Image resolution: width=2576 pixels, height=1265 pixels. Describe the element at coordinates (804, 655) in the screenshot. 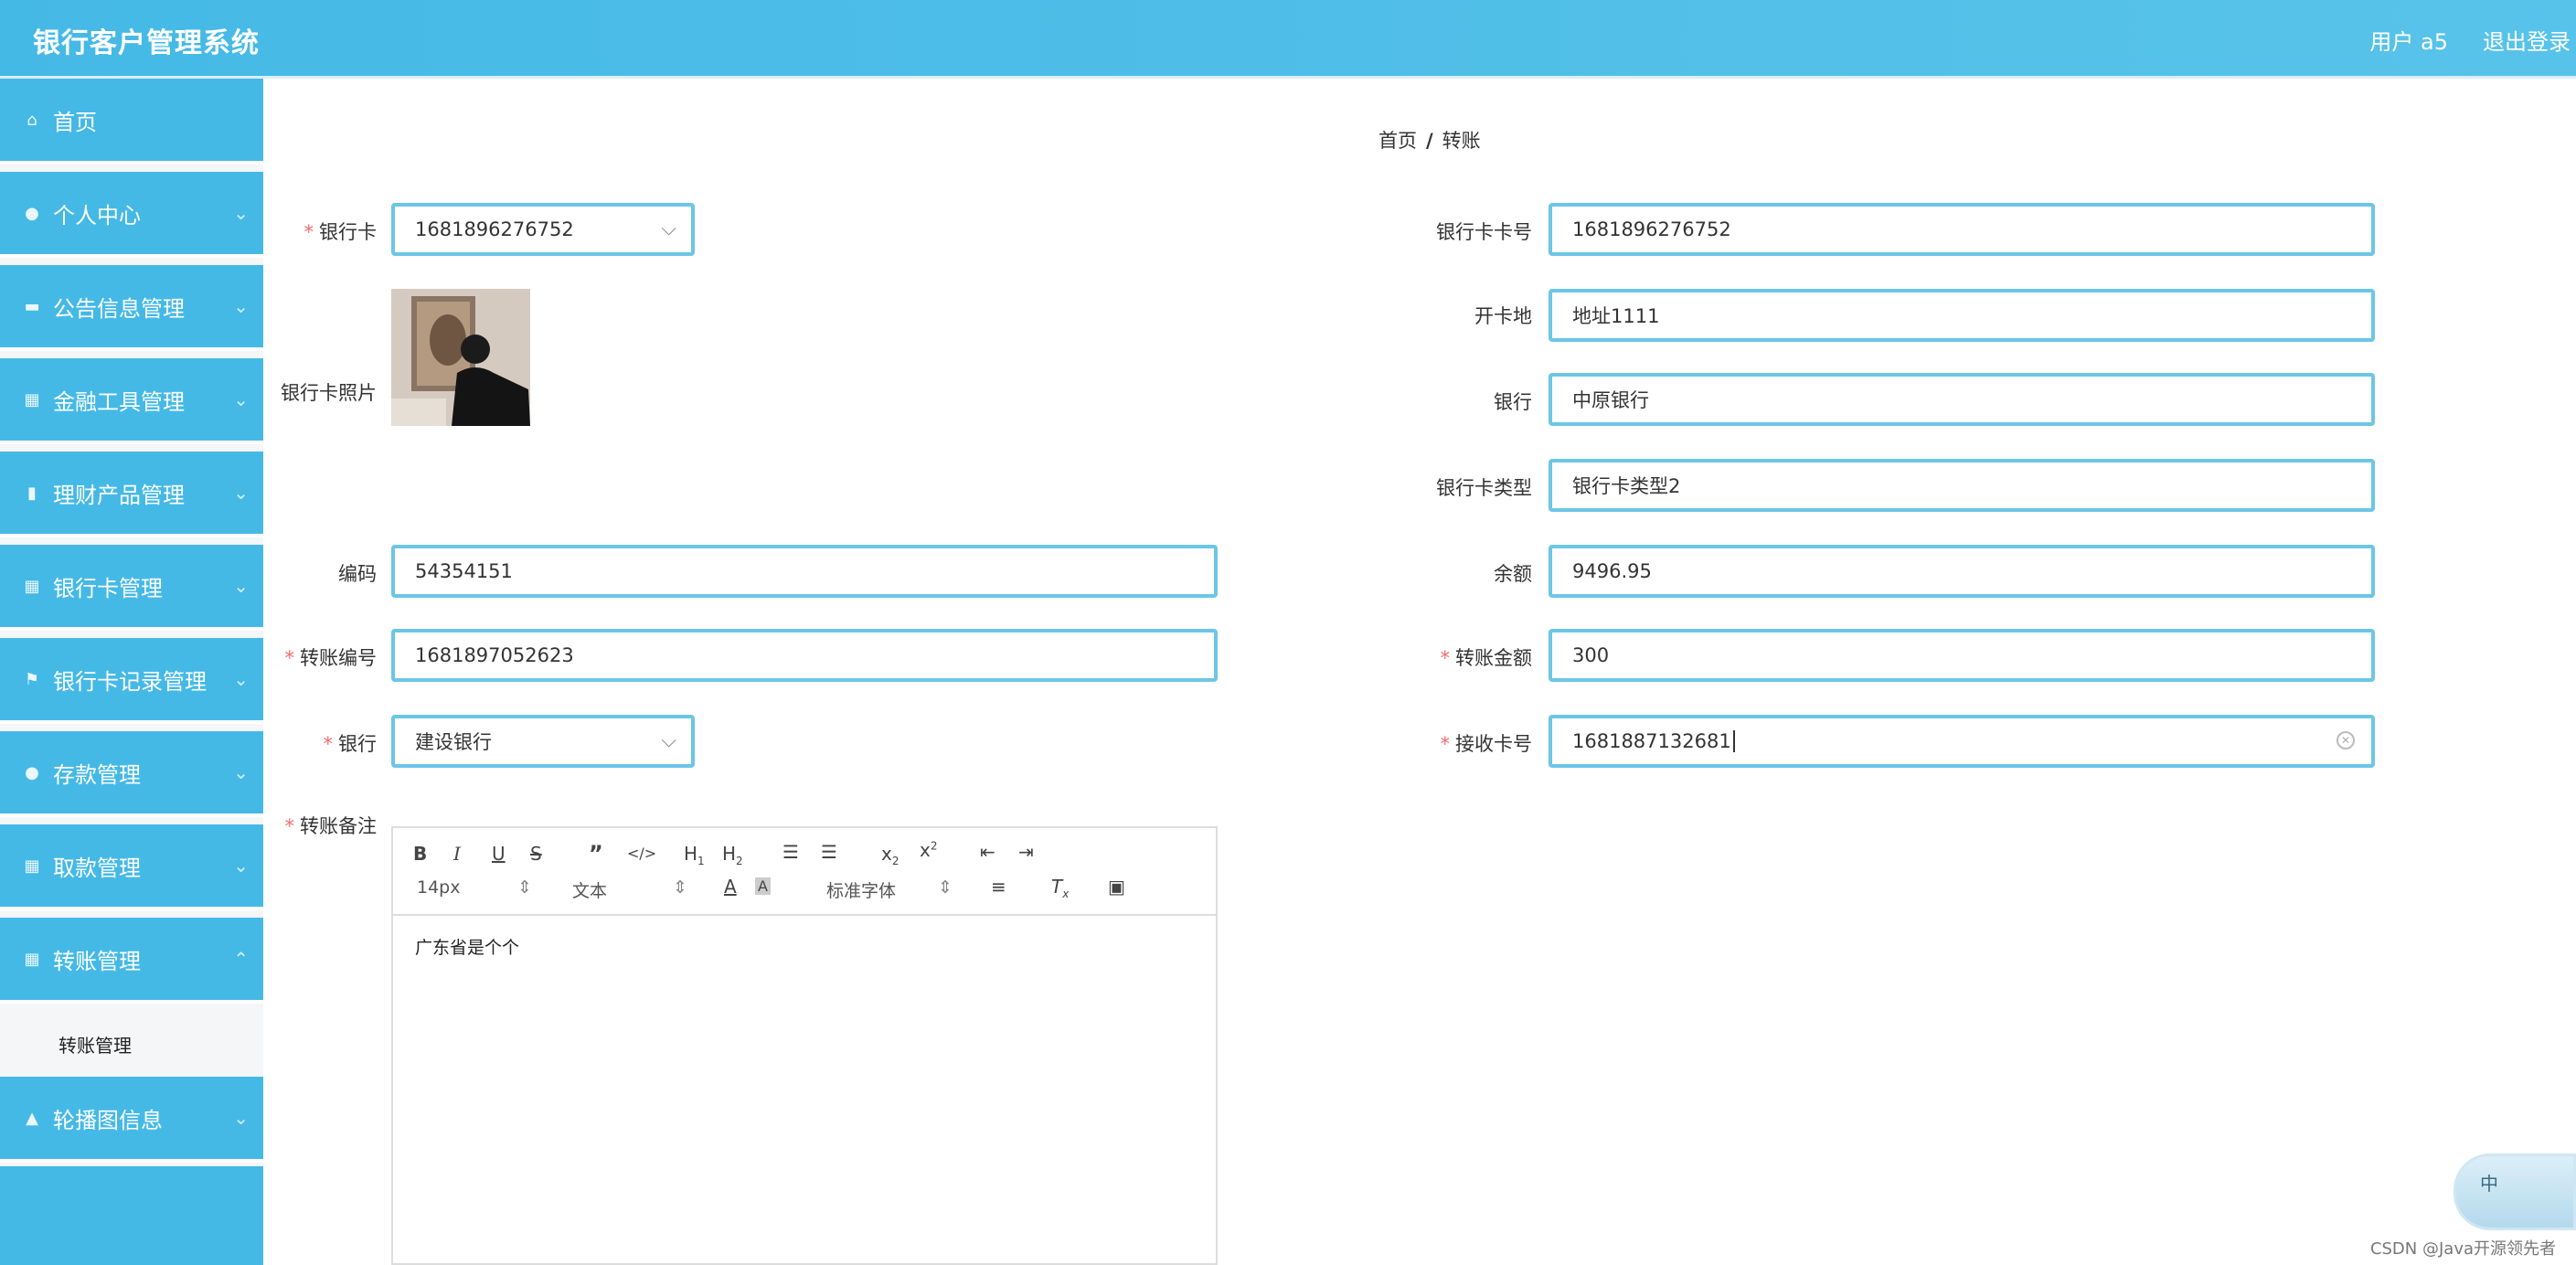

I see `transfer-no-input: 1681897052623` at that location.